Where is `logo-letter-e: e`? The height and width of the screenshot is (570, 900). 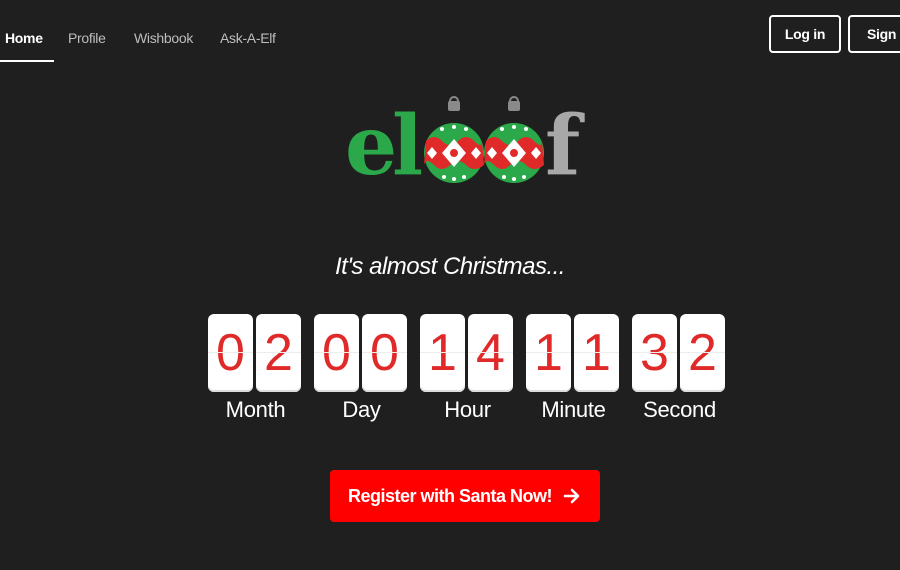 logo-letter-e: e is located at coordinates (371, 146).